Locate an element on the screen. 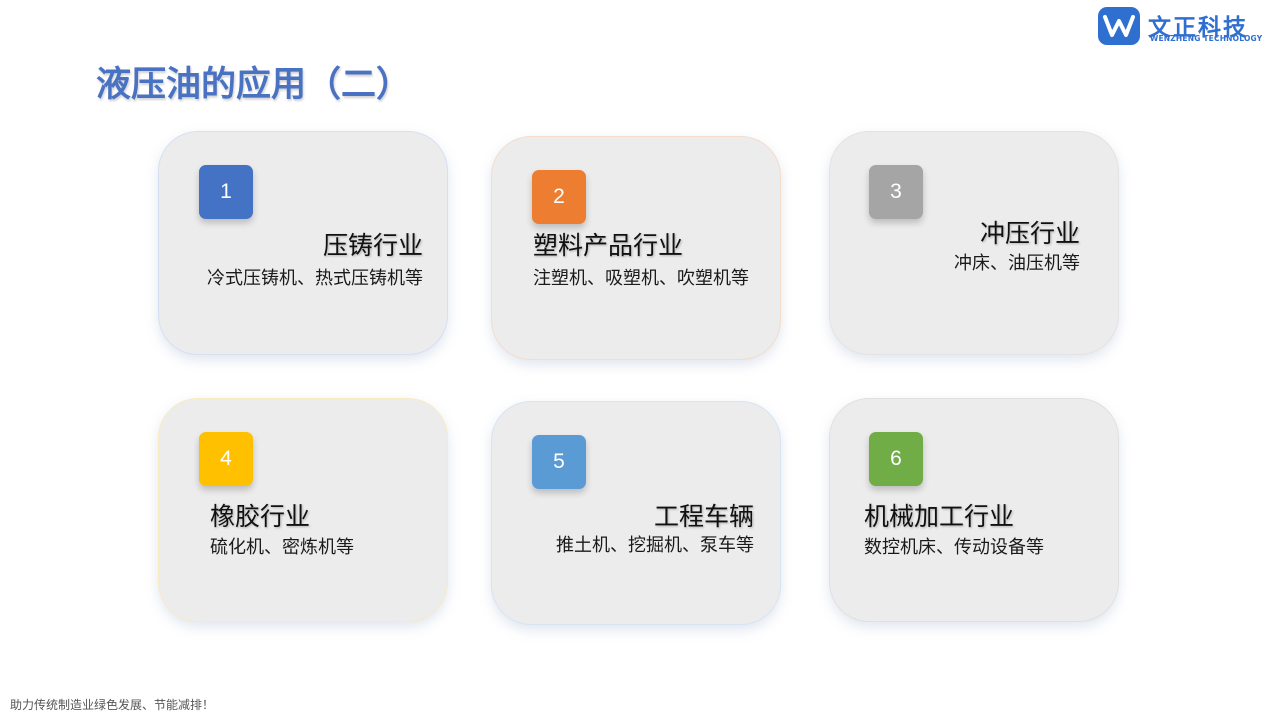 The height and width of the screenshot is (720, 1280). number-badge: 6 is located at coordinates (896, 459).